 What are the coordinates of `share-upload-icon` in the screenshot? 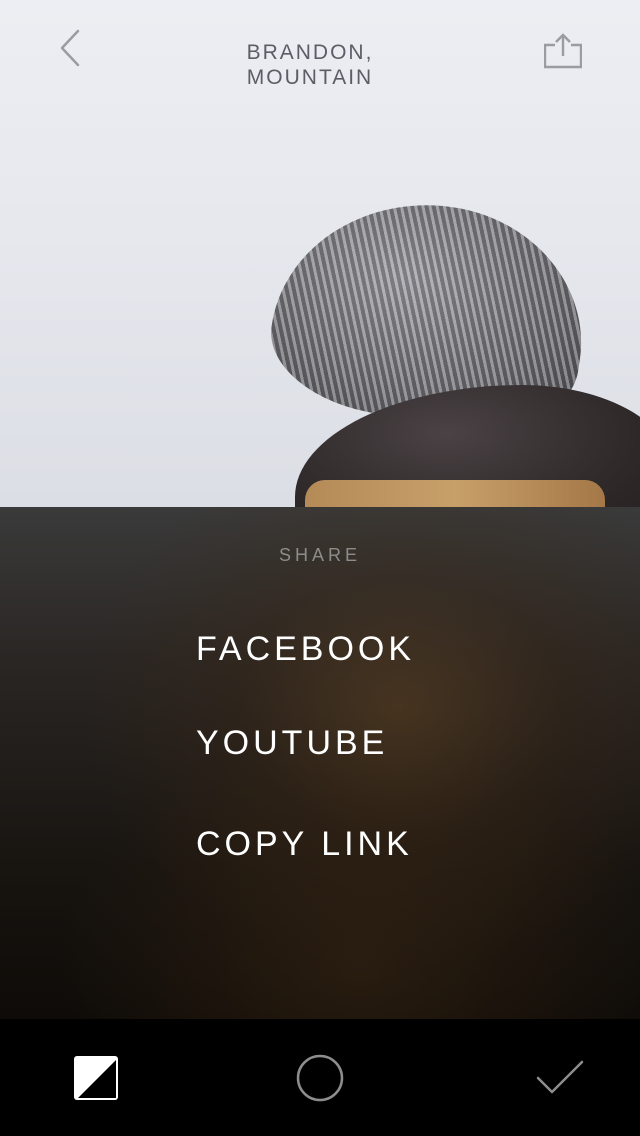 It's located at (563, 51).